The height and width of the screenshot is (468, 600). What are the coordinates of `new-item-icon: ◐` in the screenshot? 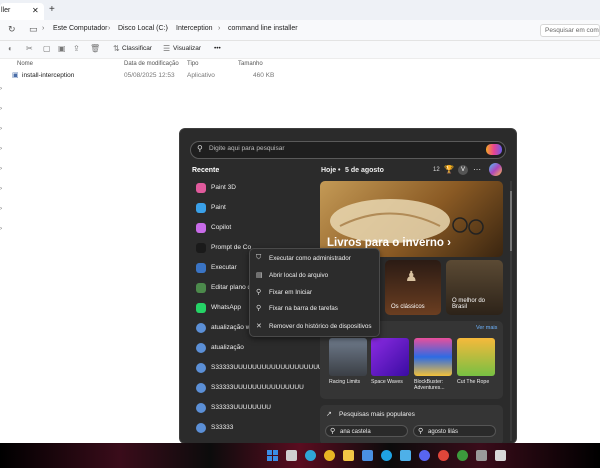 It's located at (10, 48).